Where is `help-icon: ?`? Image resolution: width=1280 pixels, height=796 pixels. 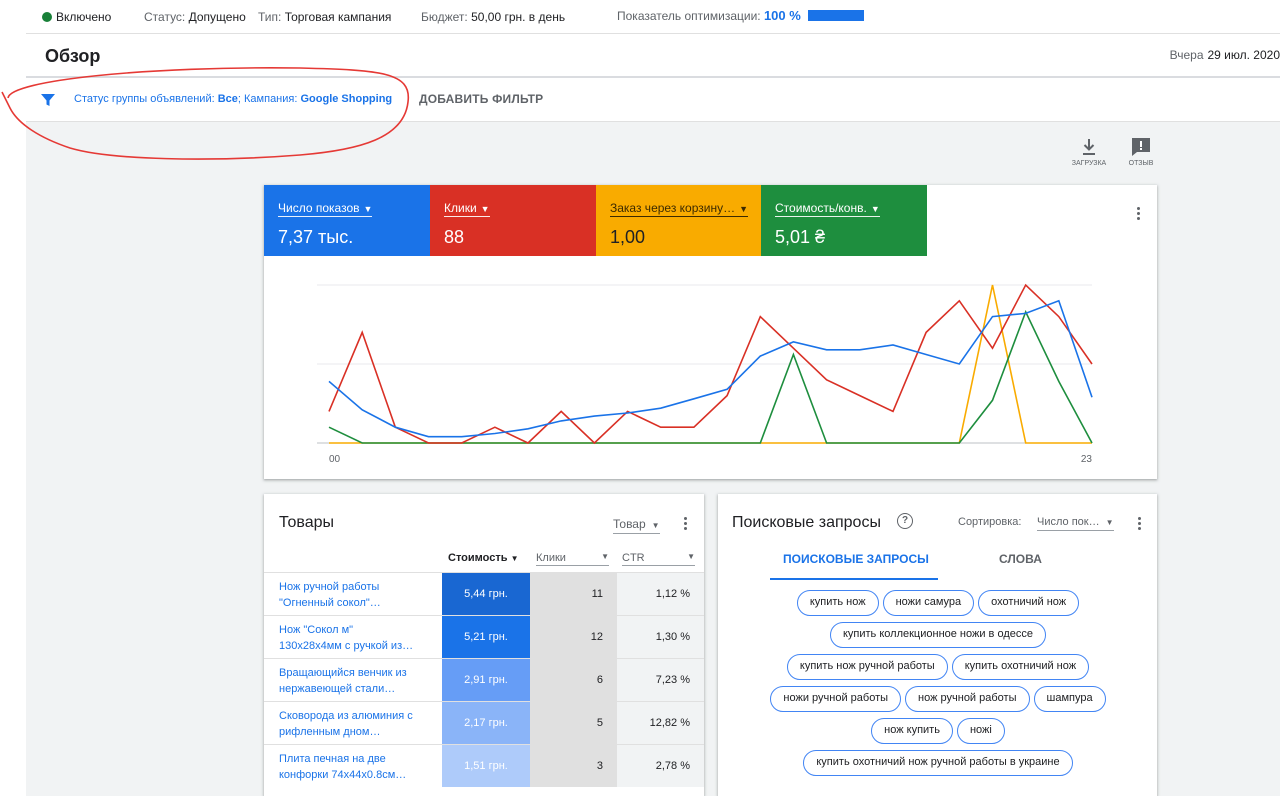
help-icon: ? is located at coordinates (905, 521).